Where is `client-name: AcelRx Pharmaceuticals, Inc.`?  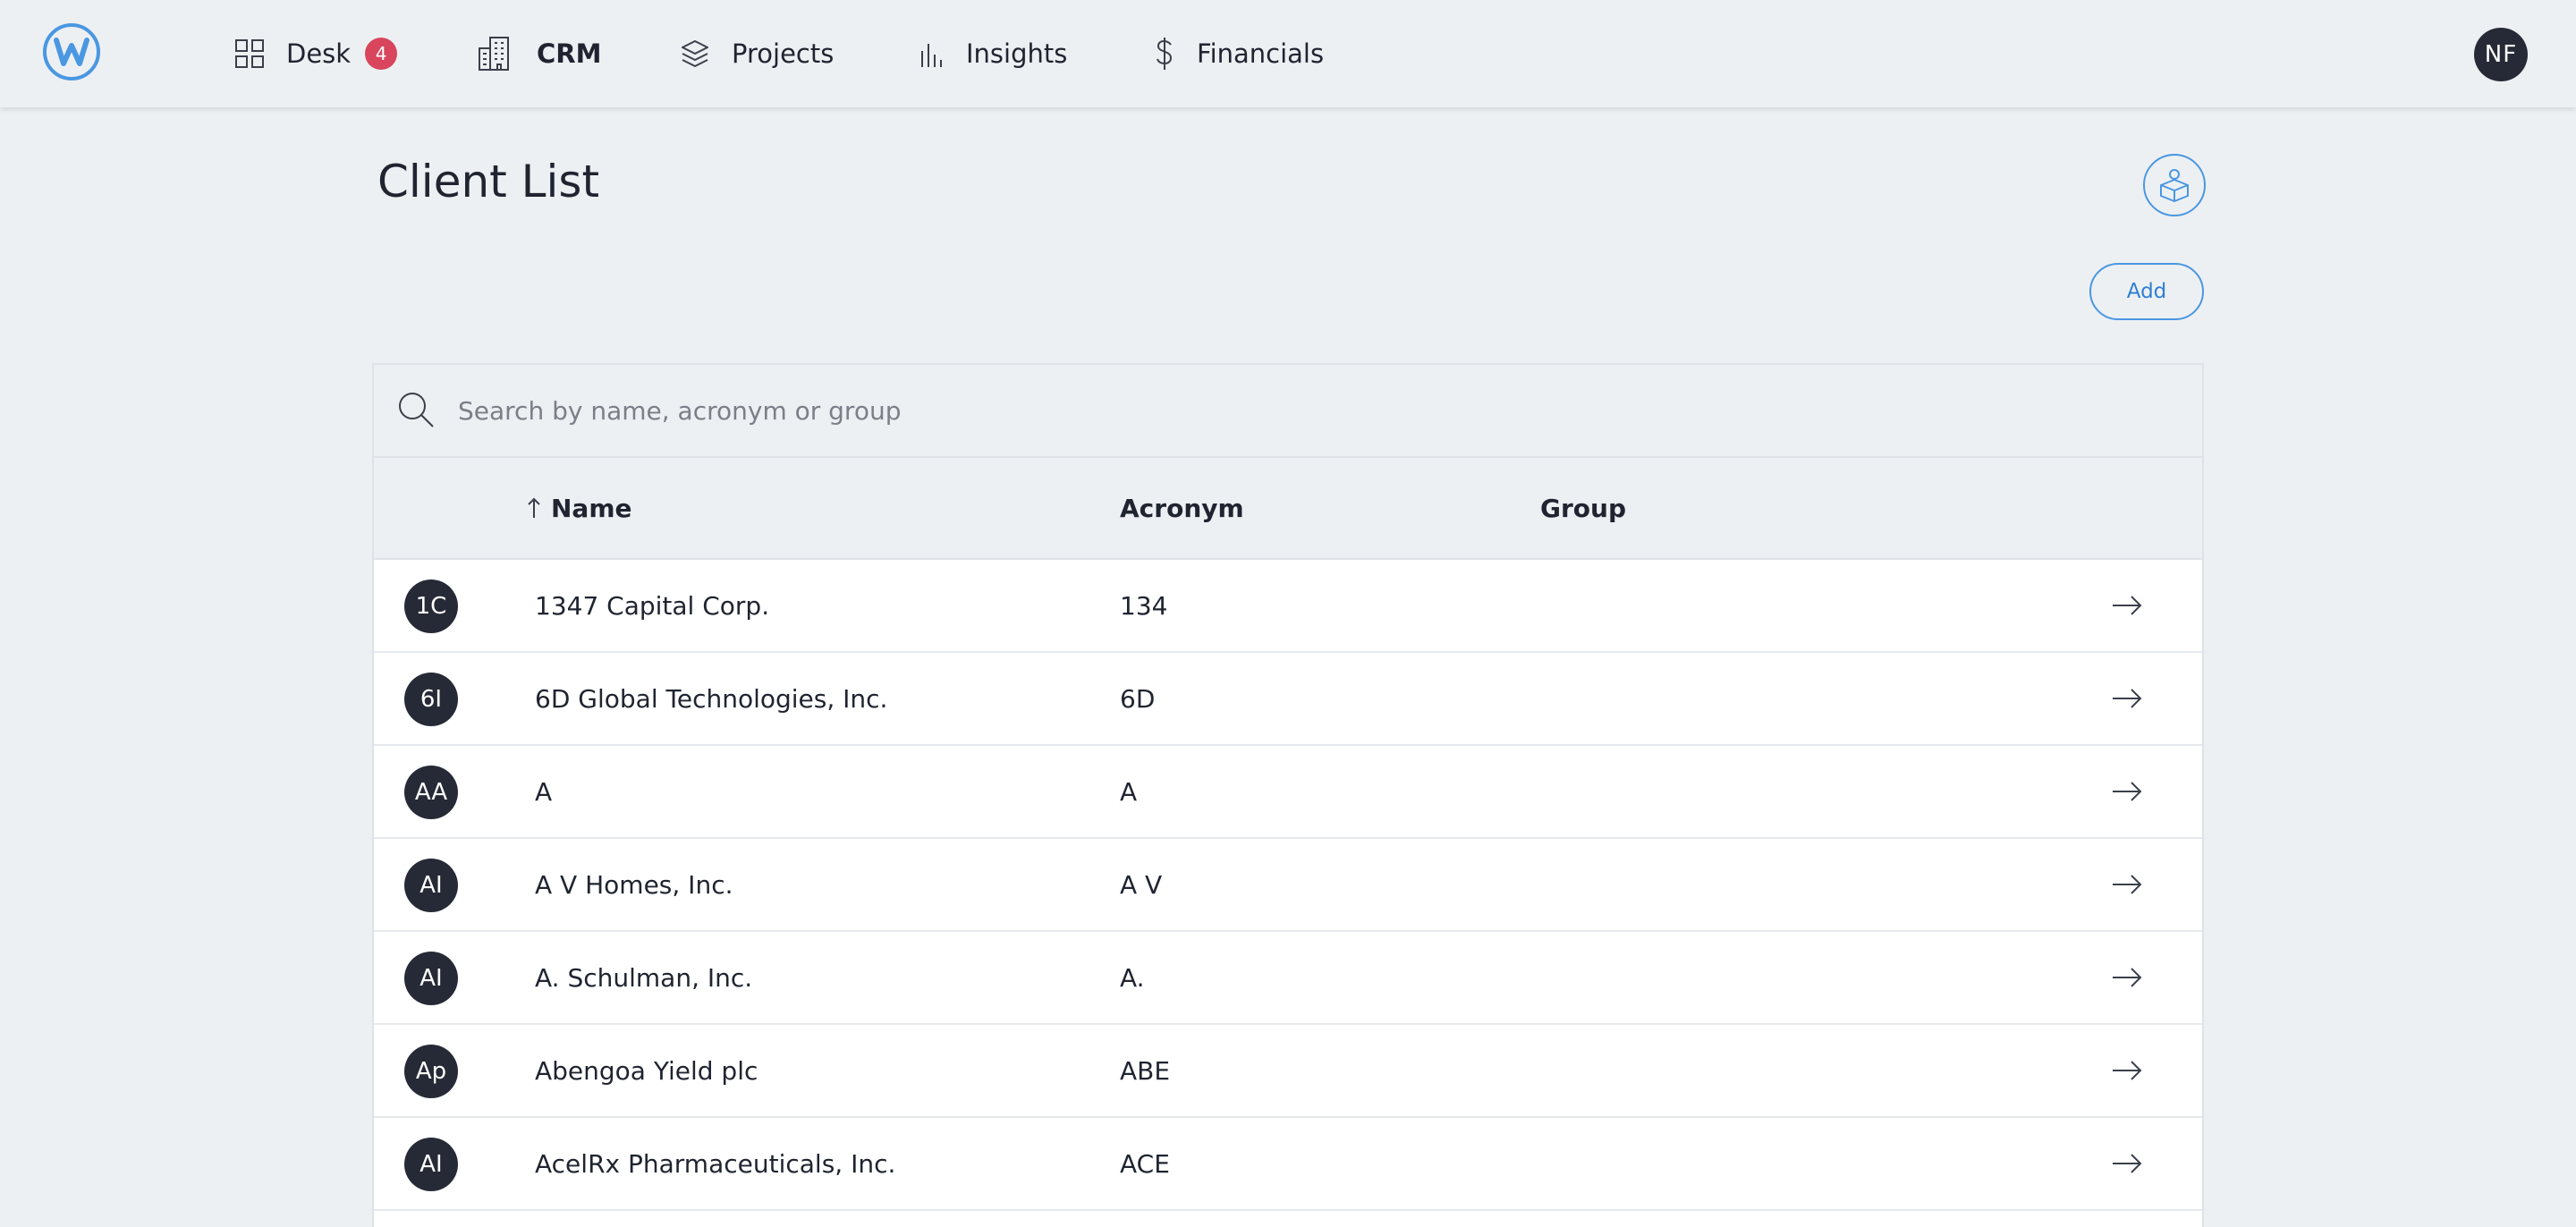
client-name: AcelRx Pharmaceuticals, Inc. is located at coordinates (715, 1163).